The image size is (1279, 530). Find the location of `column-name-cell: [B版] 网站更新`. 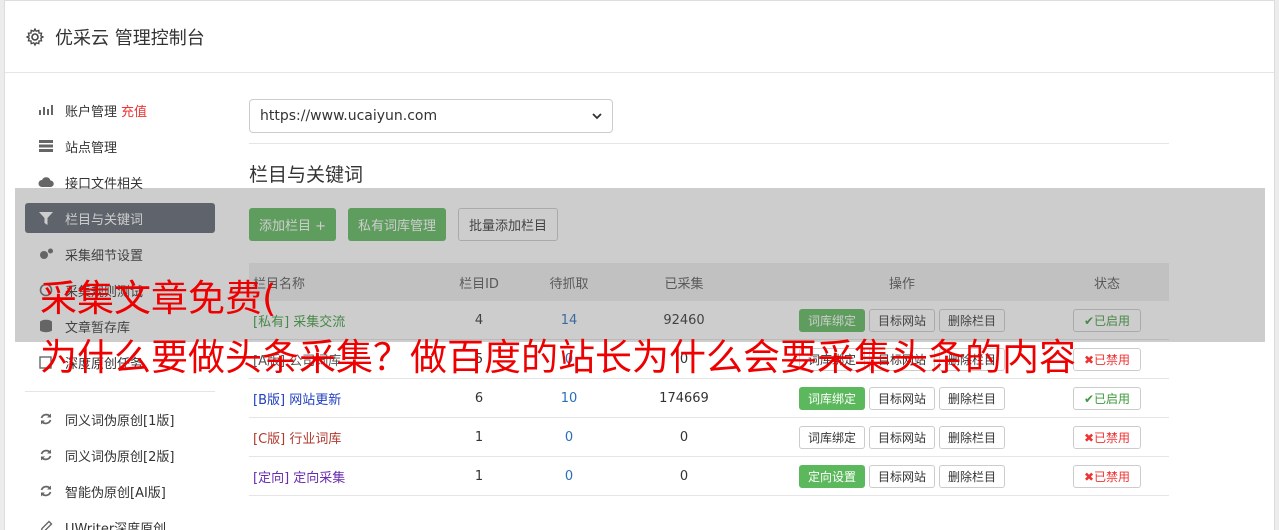

column-name-cell: [B版] 网站更新 is located at coordinates (339, 398).